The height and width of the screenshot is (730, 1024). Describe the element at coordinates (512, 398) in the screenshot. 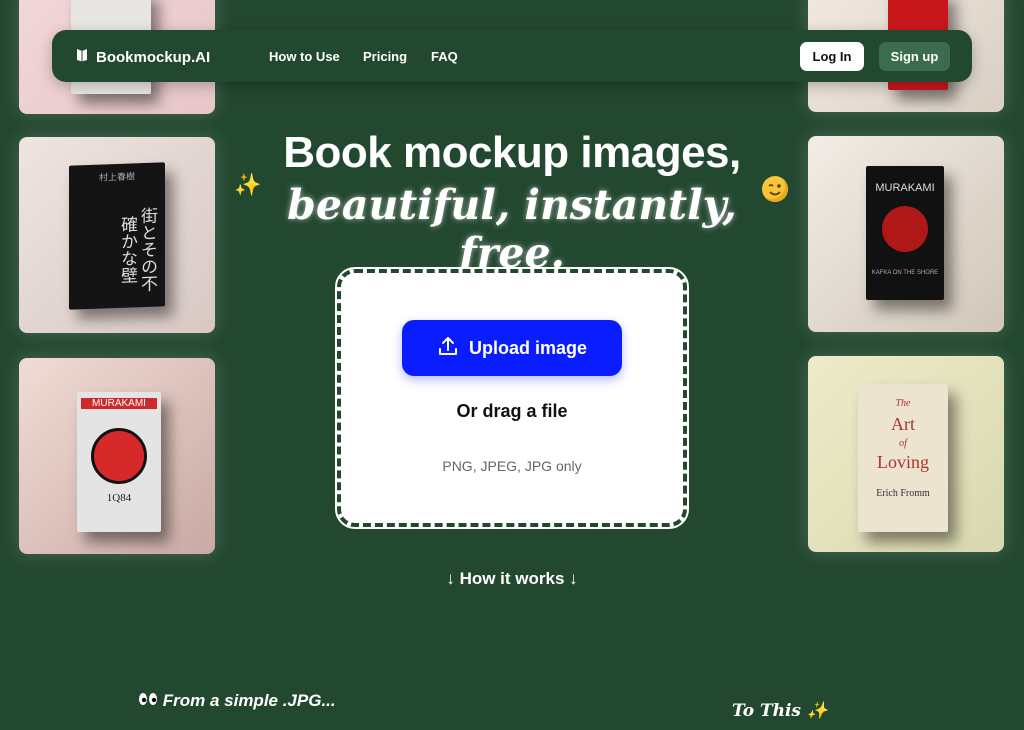

I see `upload-dropzone` at that location.